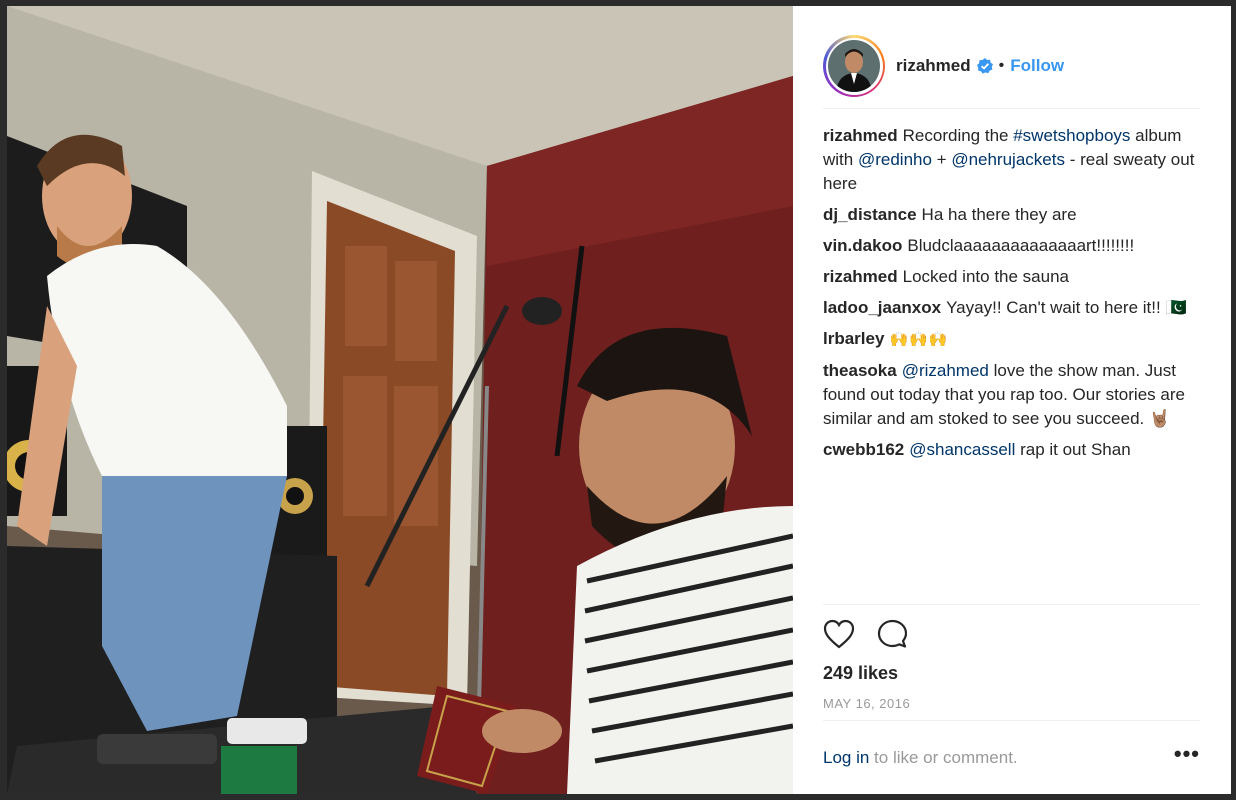 This screenshot has width=1236, height=800. Describe the element at coordinates (962, 449) in the screenshot. I see `mention-link: @shancassell` at that location.